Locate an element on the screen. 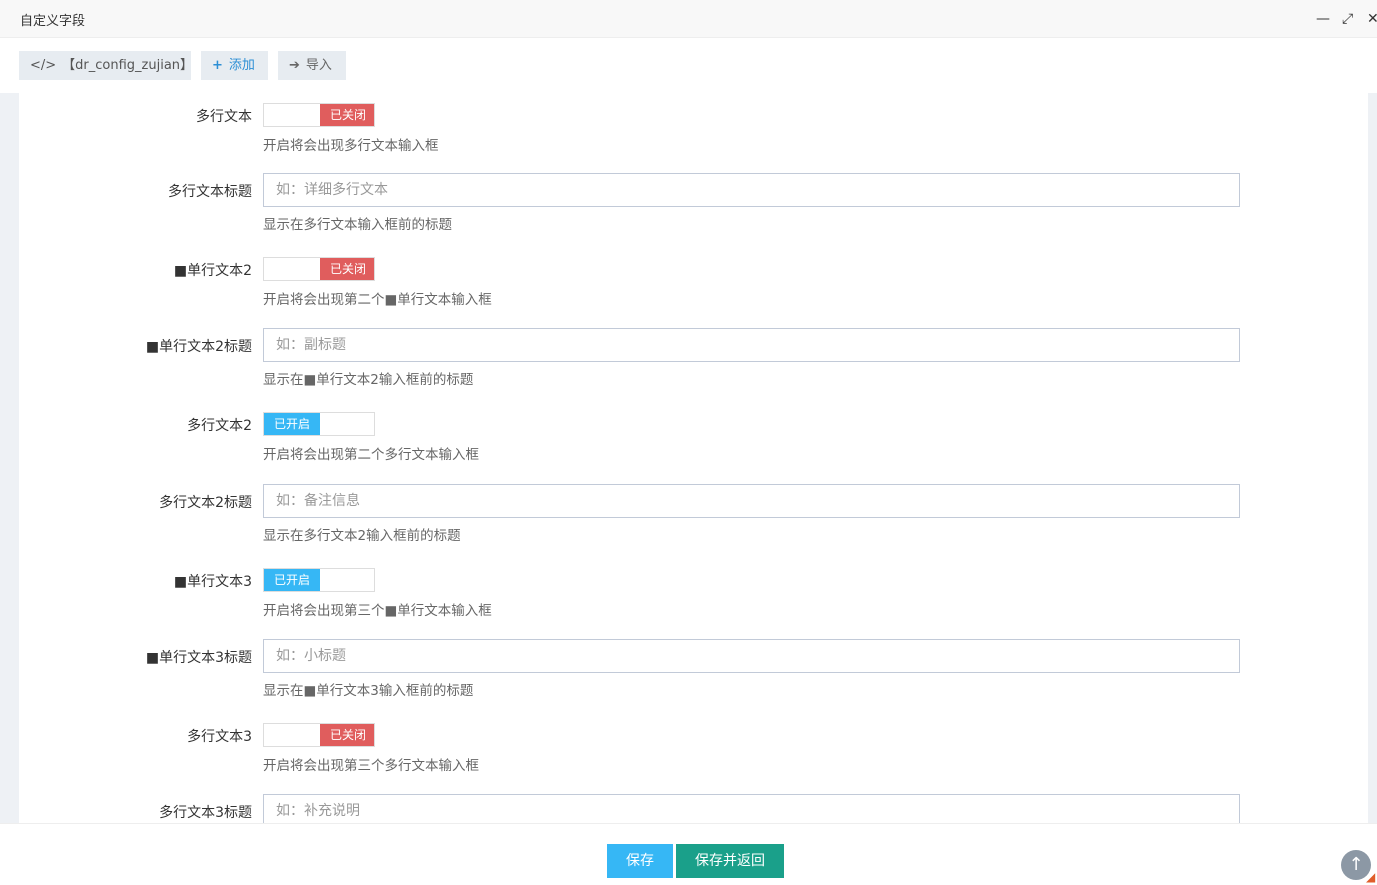  maximize-icon: ⤢ is located at coordinates (1347, 19).